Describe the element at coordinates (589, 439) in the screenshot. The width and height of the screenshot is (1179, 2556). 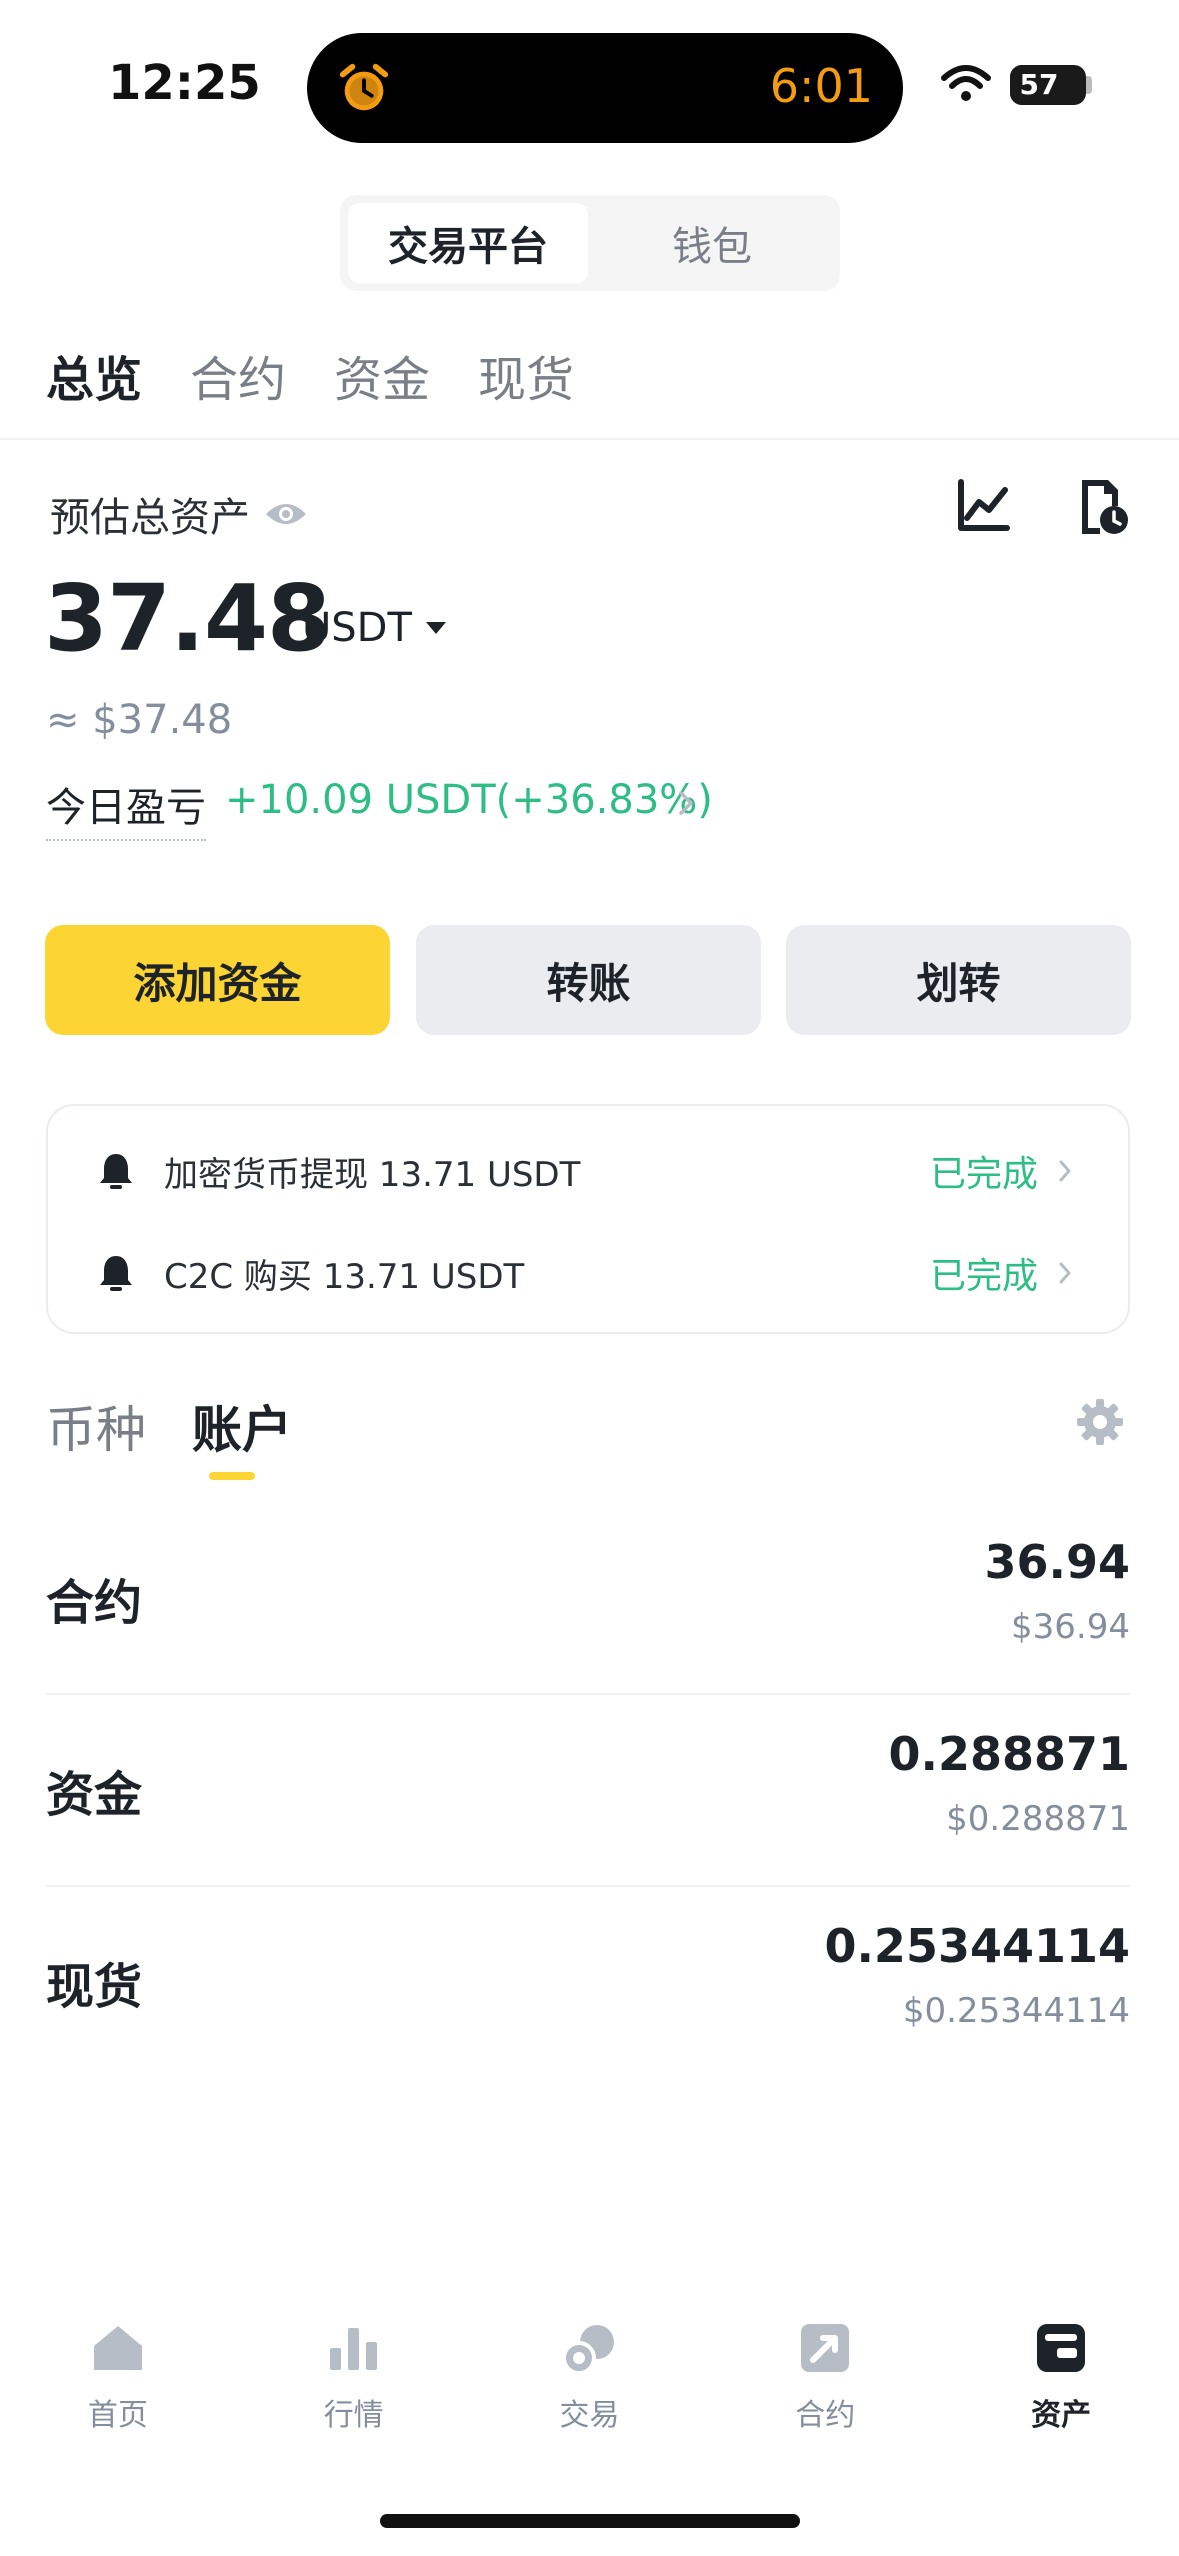
I see `tabs-divider` at that location.